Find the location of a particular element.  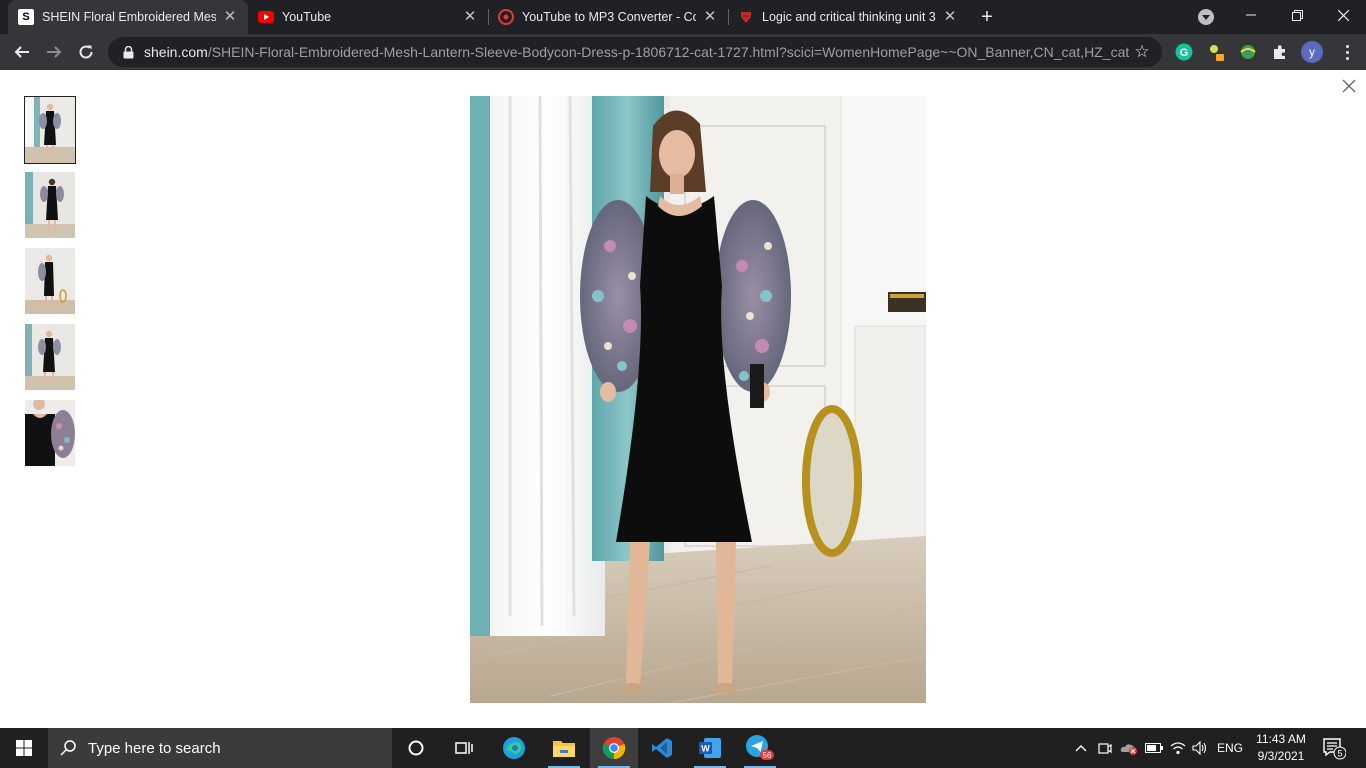

forward-button is located at coordinates (54, 52).